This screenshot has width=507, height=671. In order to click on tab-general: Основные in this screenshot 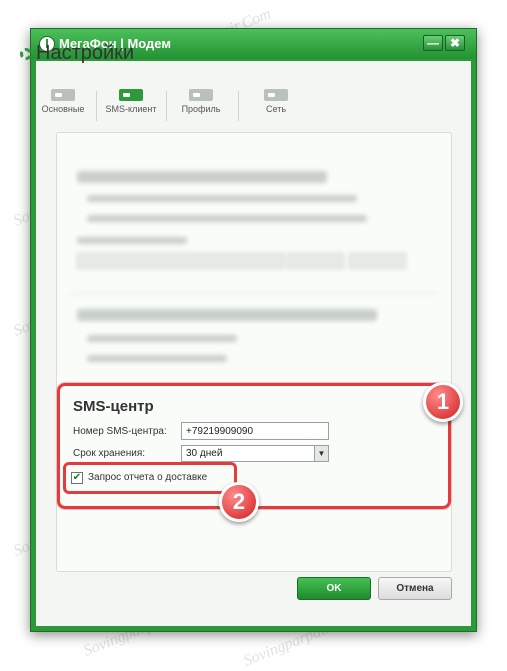, I will do `click(63, 105)`.